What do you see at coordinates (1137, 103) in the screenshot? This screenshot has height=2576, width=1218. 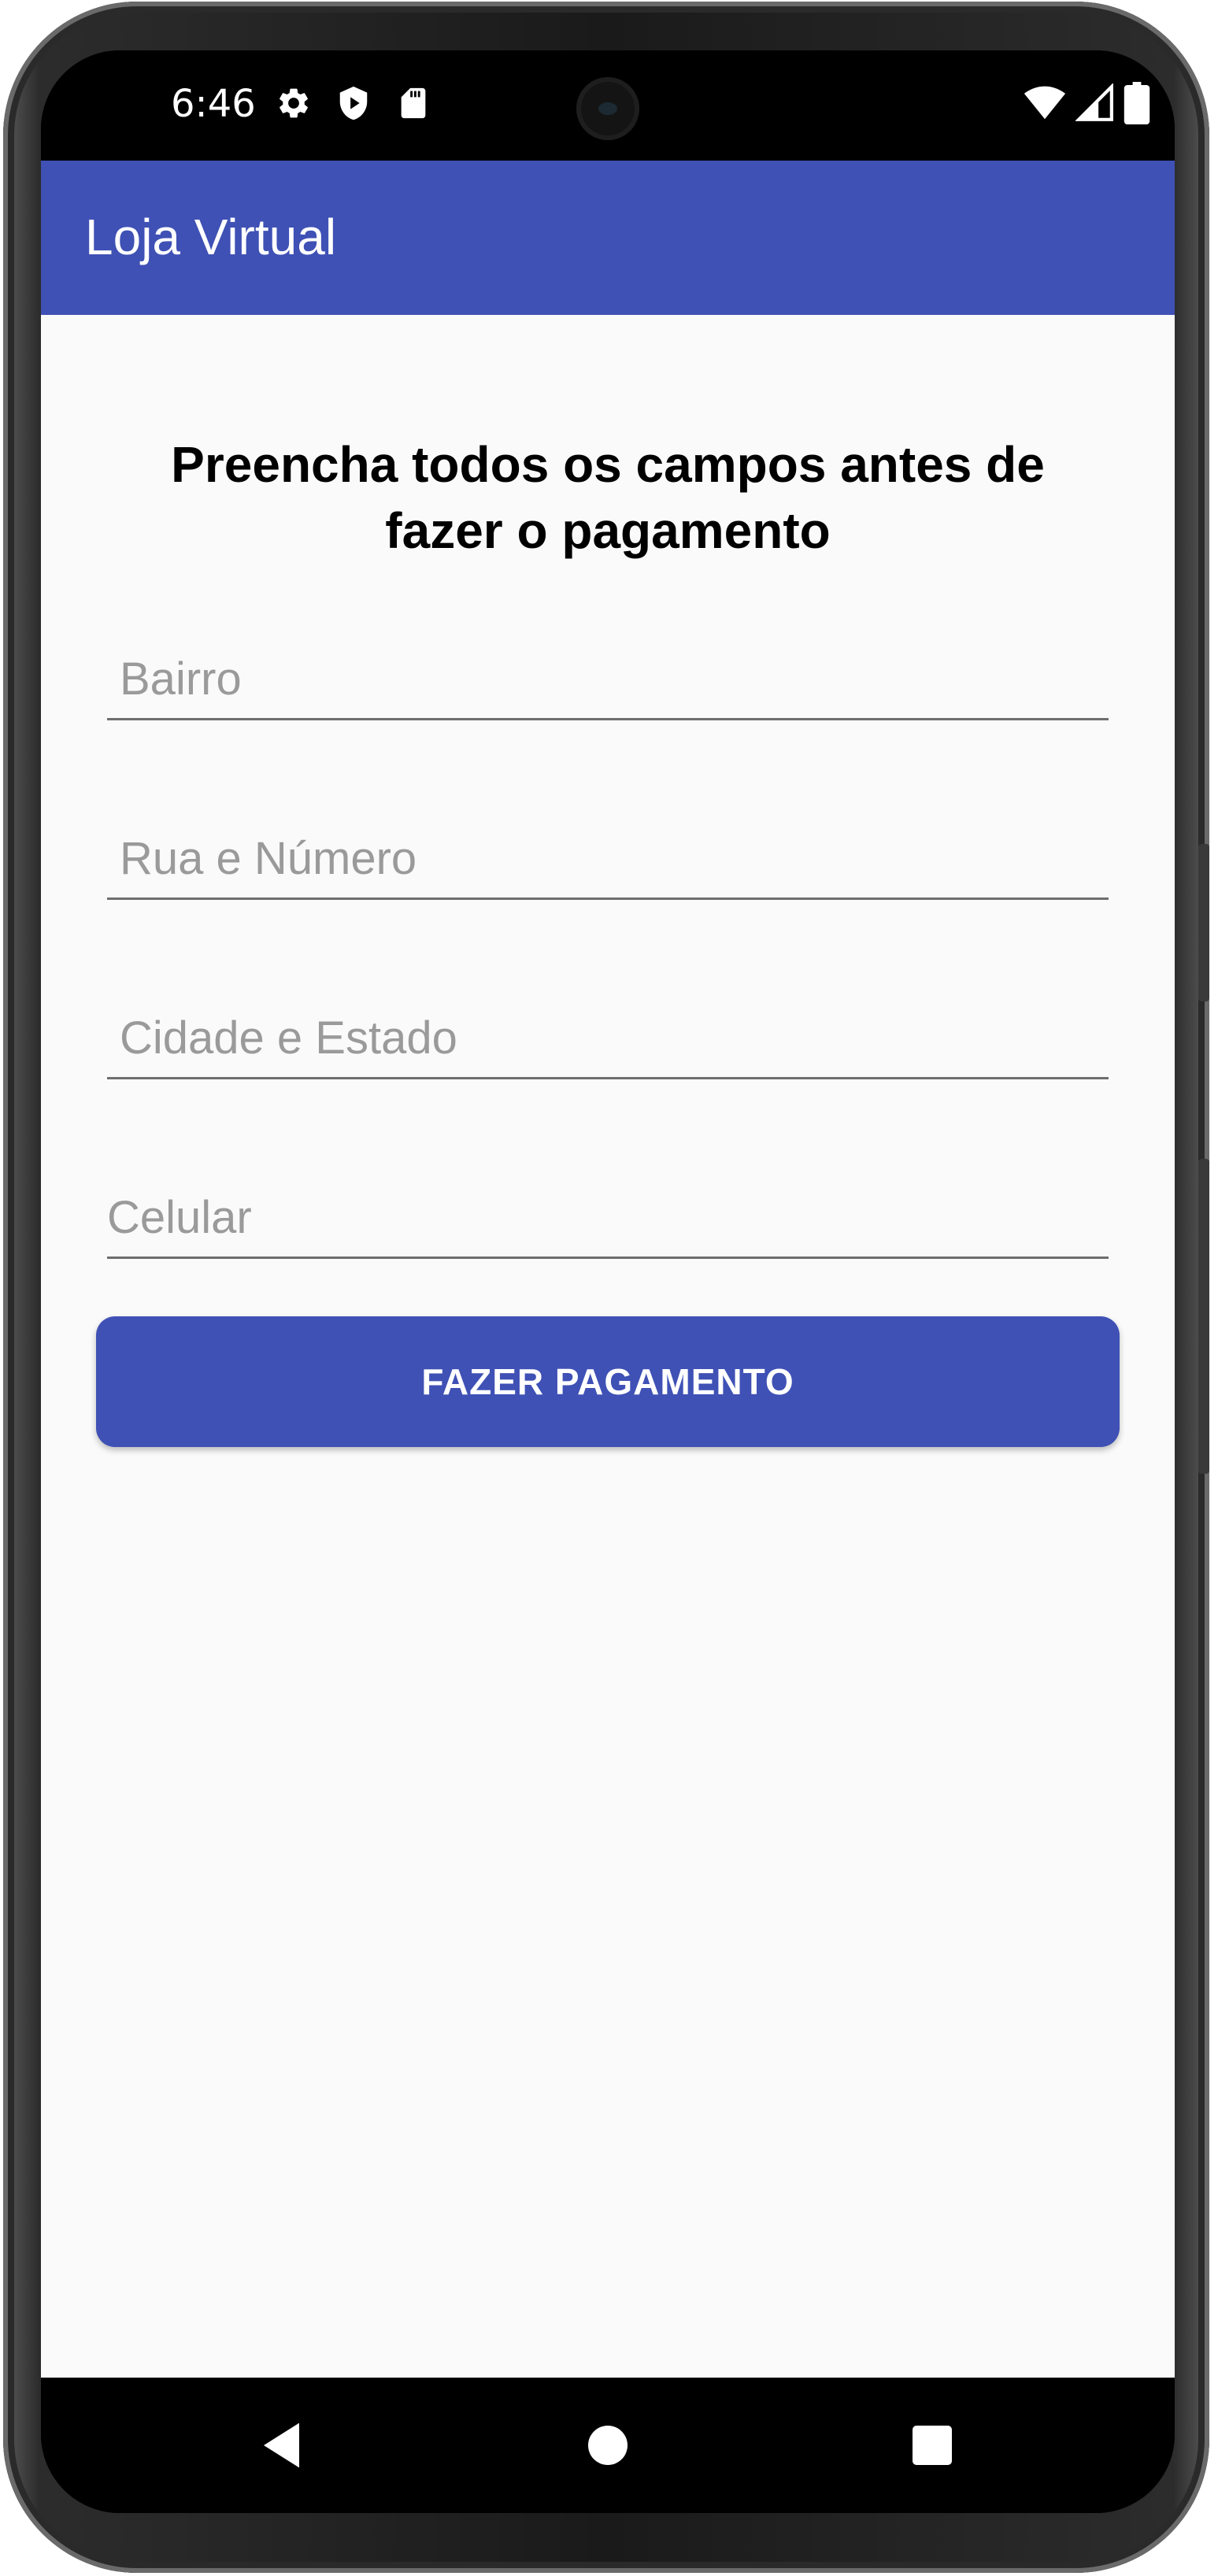 I see `battery-icon` at bounding box center [1137, 103].